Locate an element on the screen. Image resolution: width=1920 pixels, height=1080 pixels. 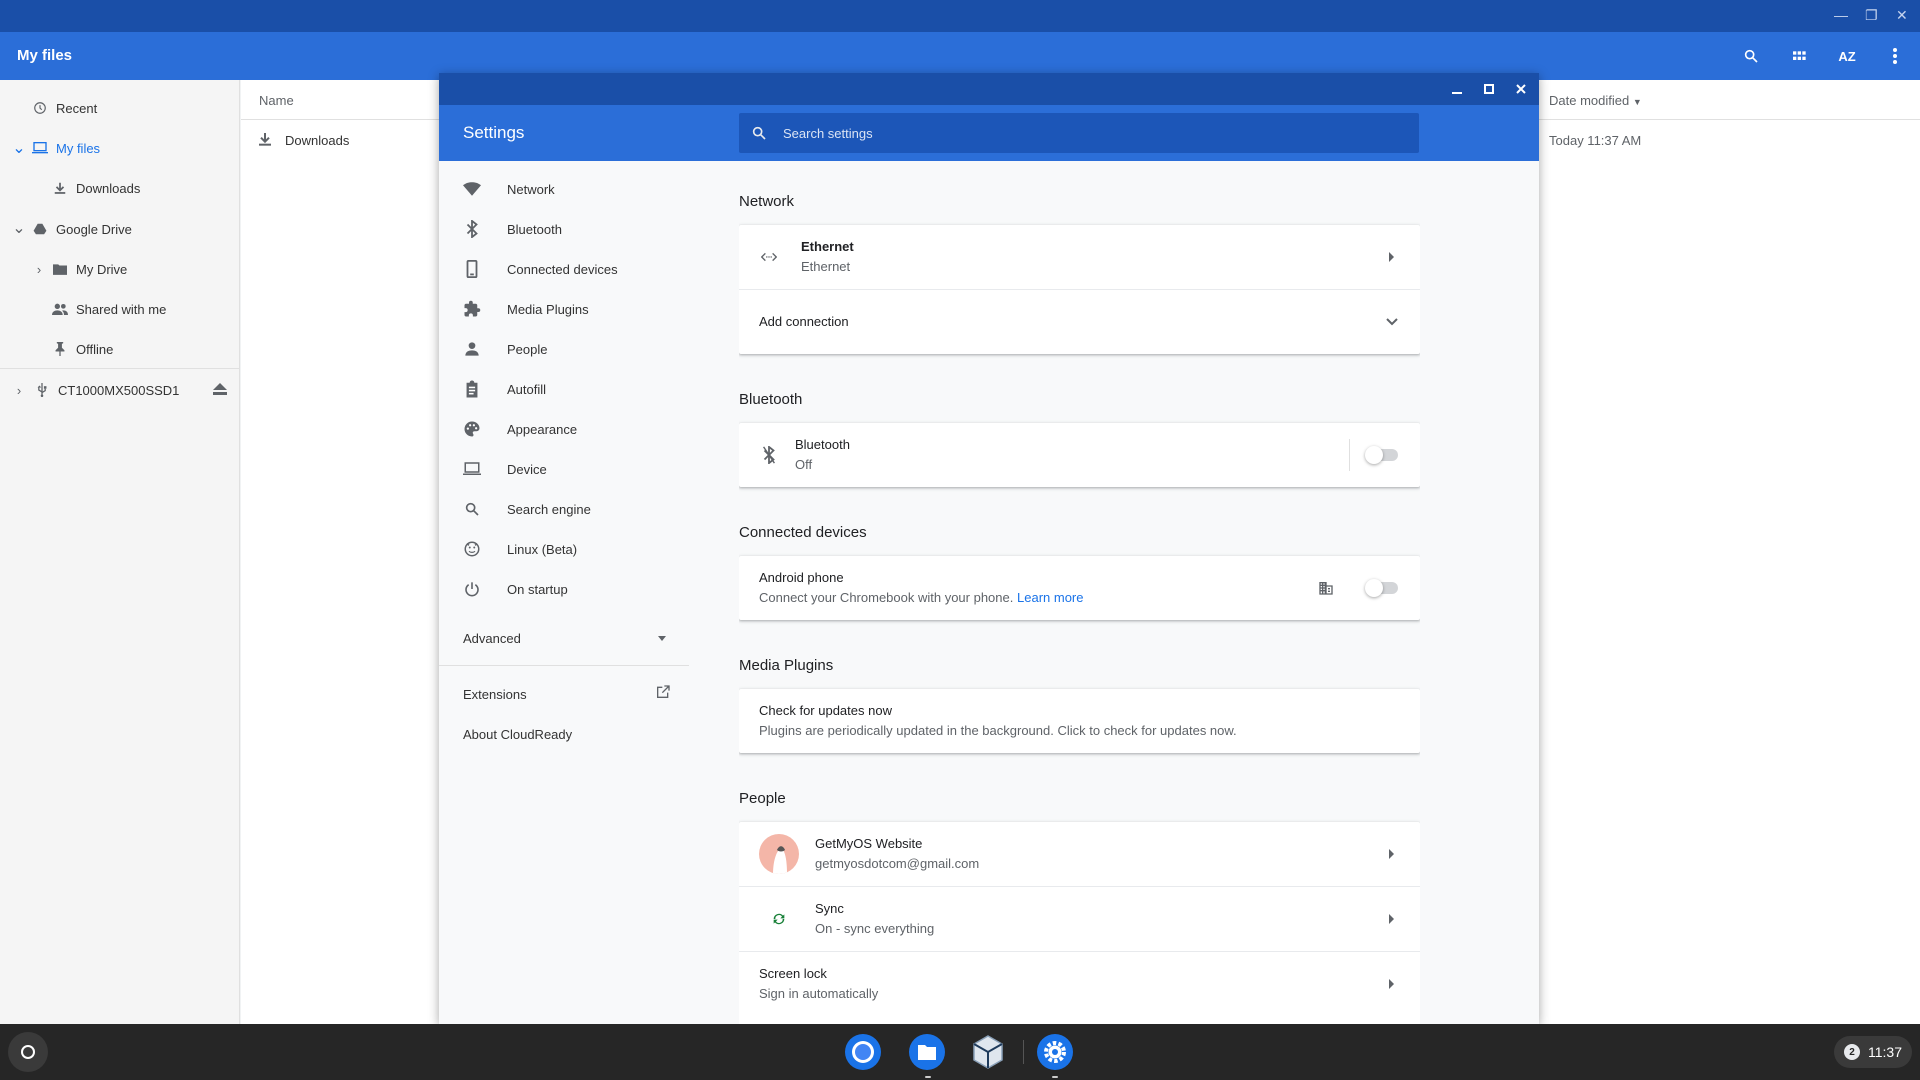
column-name: Name is located at coordinates (276, 100).